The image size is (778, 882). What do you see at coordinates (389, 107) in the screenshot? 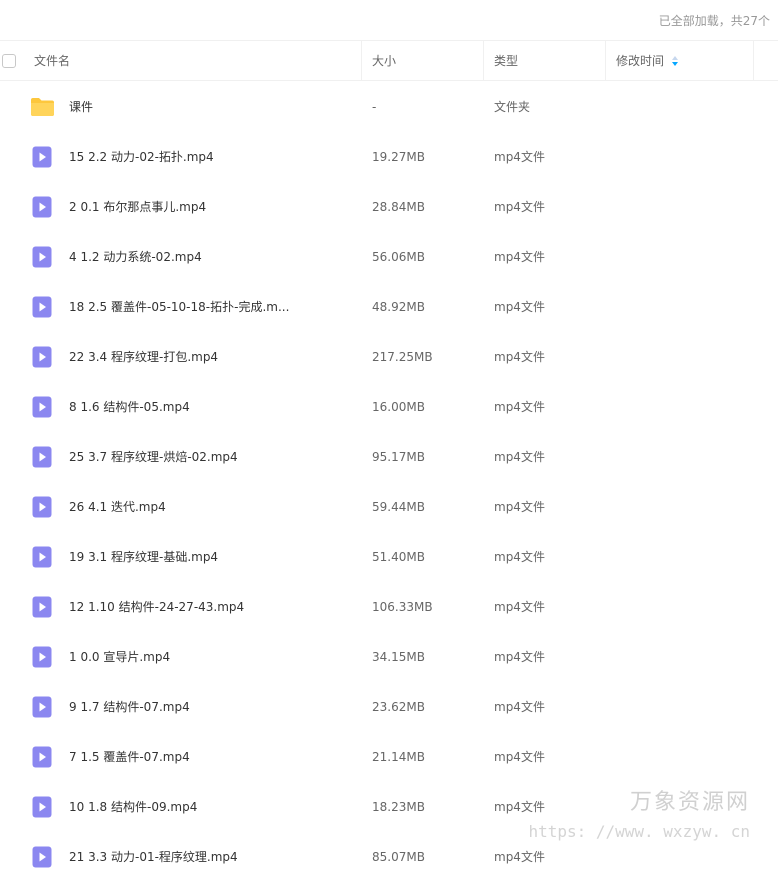
I see `file-row: 课件 - 文件夹` at bounding box center [389, 107].